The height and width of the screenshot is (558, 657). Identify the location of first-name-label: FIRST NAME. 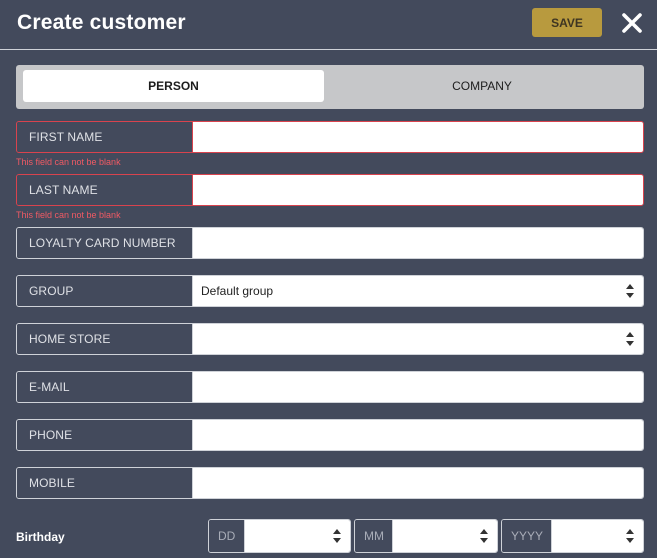
(105, 137).